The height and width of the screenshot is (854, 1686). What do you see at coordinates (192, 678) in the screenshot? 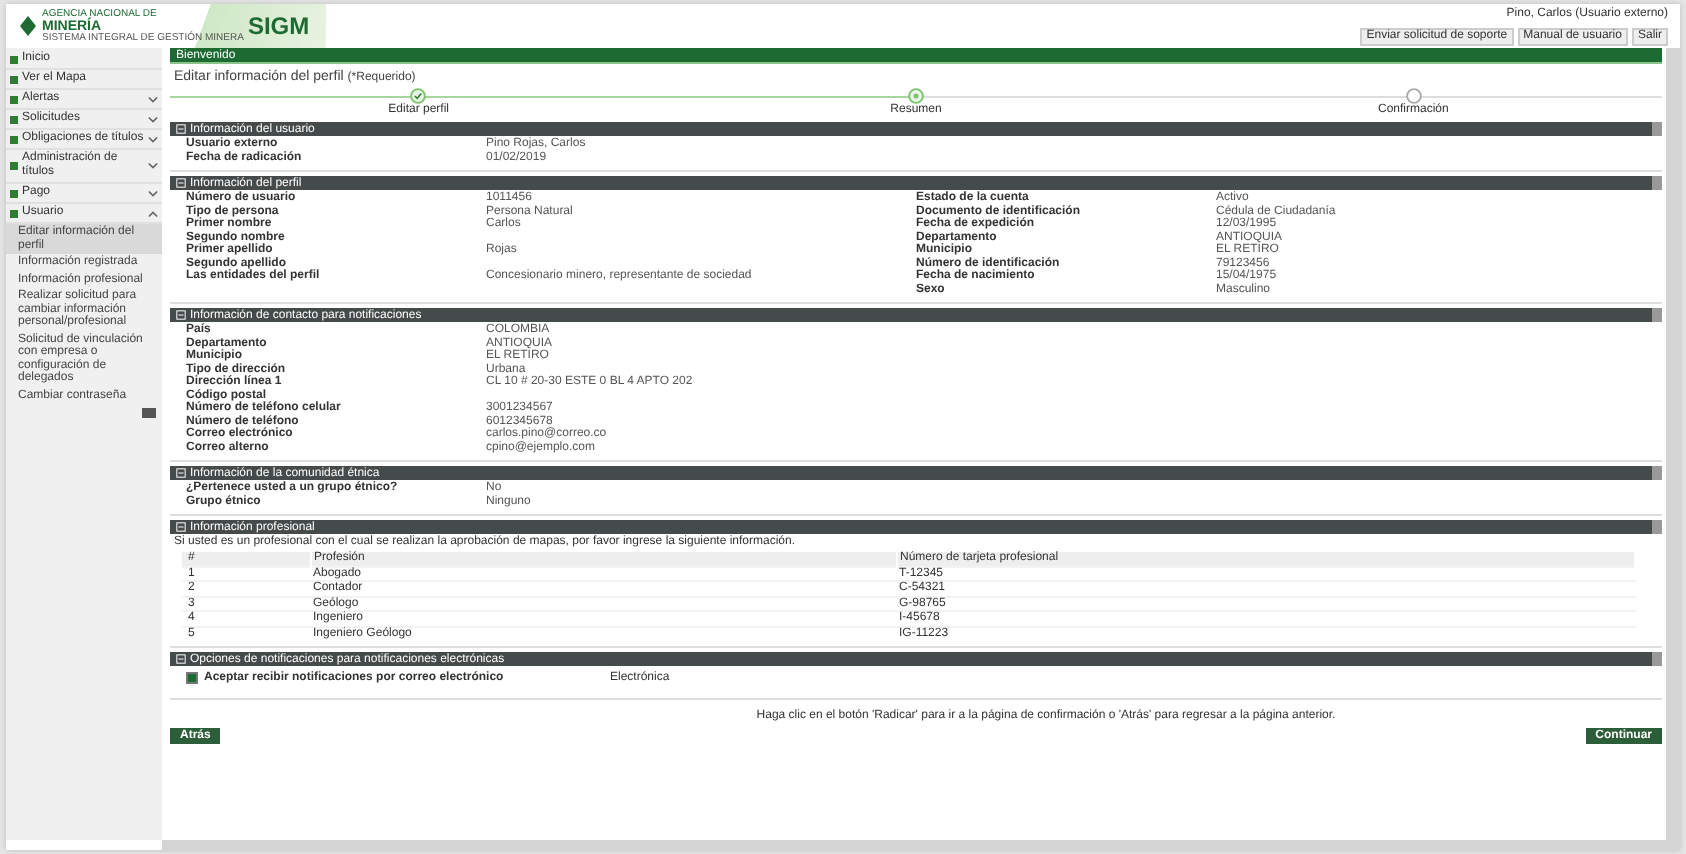
I see `checkbox` at bounding box center [192, 678].